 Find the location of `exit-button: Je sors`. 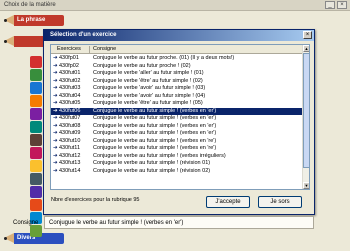

exit-button: Je sors is located at coordinates (280, 202).